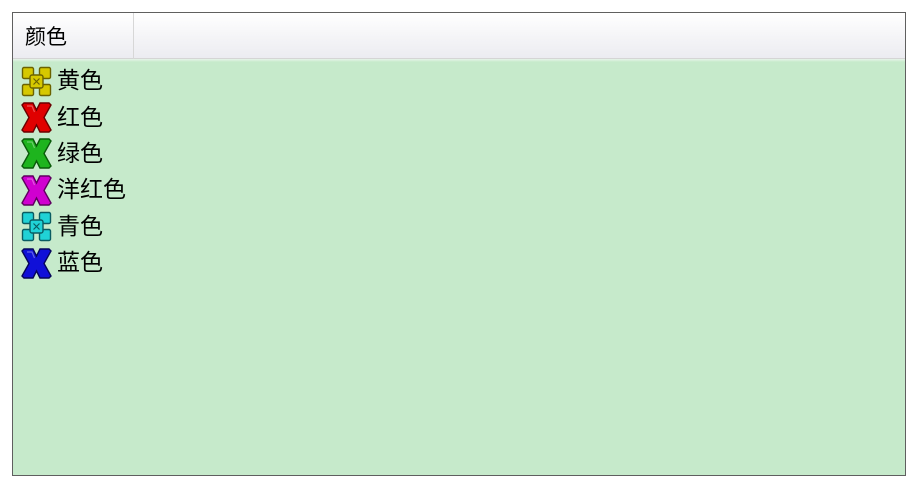  I want to click on list-item-label: 黄色, so click(80, 81).